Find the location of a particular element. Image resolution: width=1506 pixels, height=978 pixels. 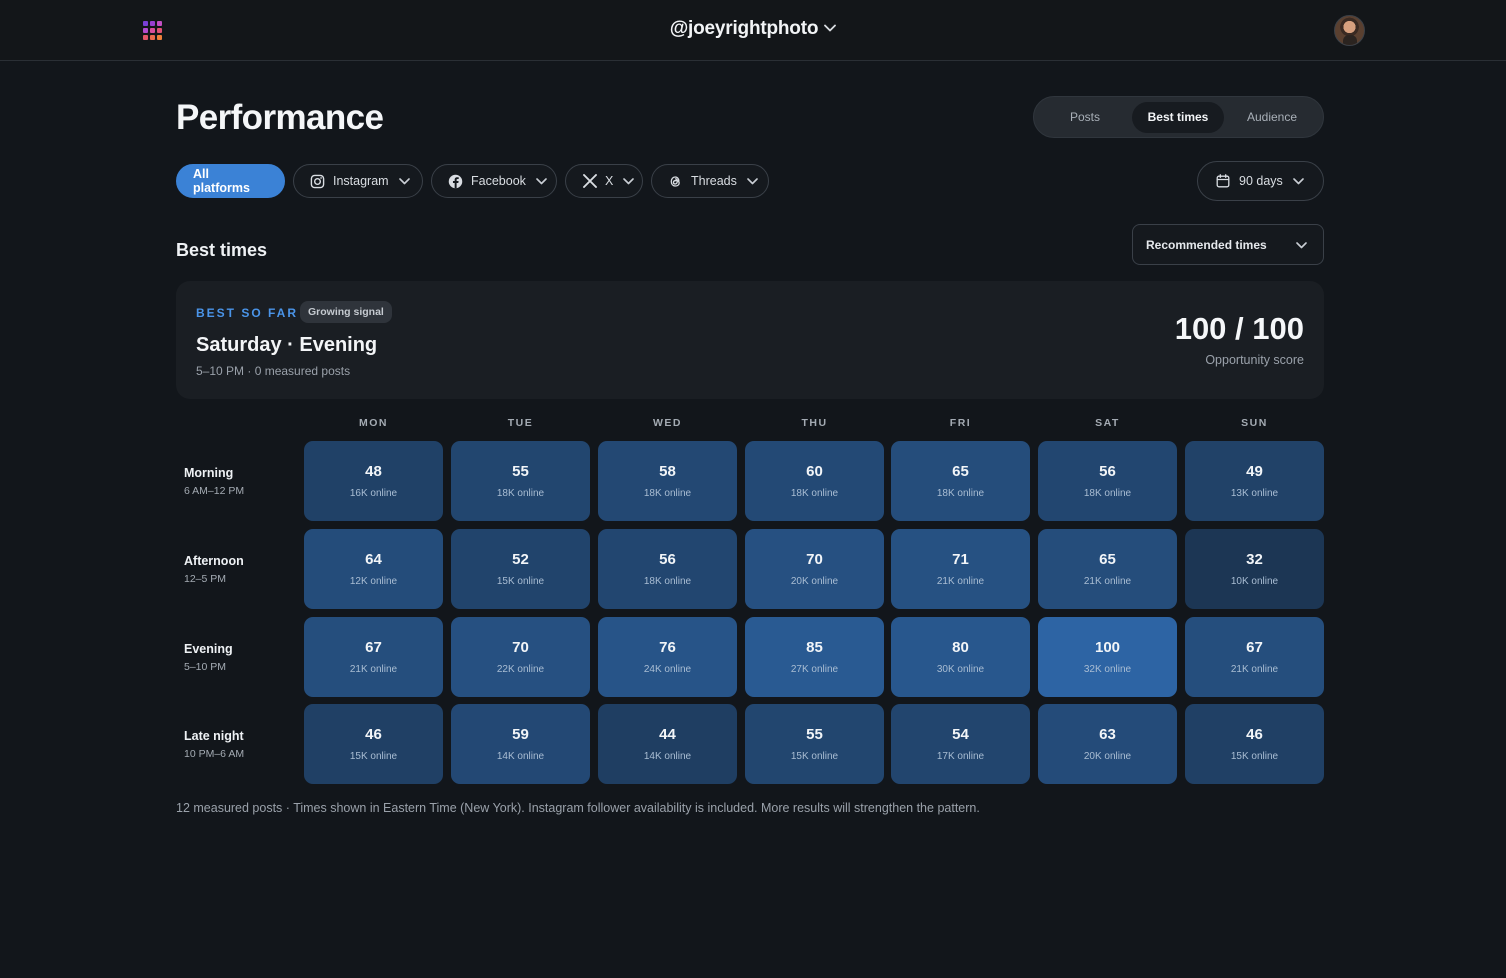

heatmap-cell: 58 18K online is located at coordinates (667, 481).